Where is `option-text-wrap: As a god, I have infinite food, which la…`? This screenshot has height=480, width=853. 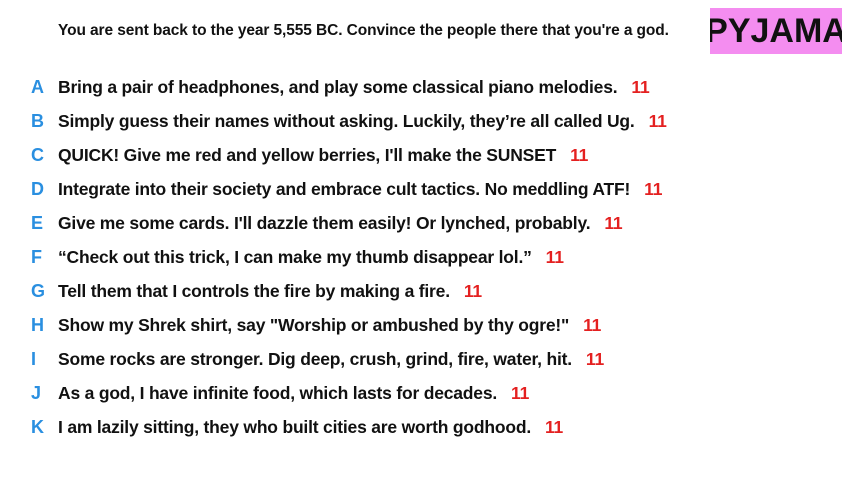 option-text-wrap: As a god, I have infinite food, which la… is located at coordinates (293, 393).